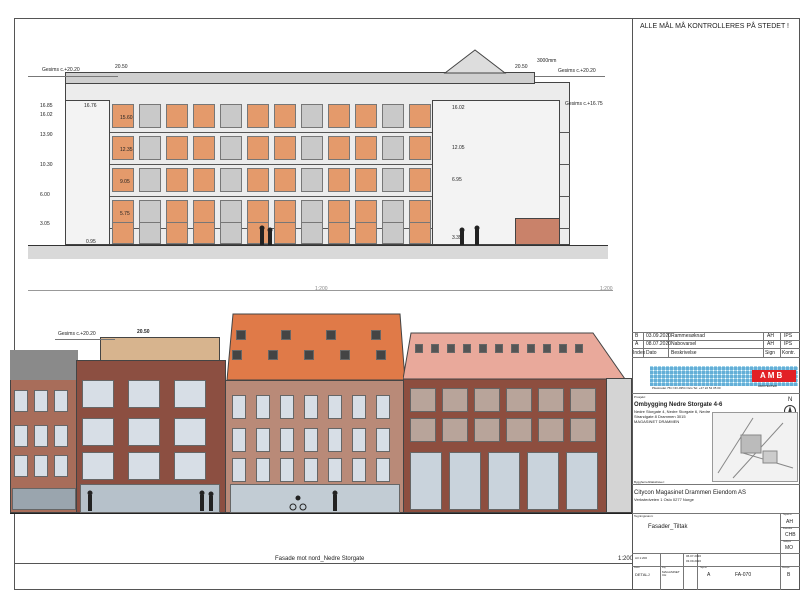 The image size is (800, 600). I want to click on level-right-1: 12.05, so click(458, 148).